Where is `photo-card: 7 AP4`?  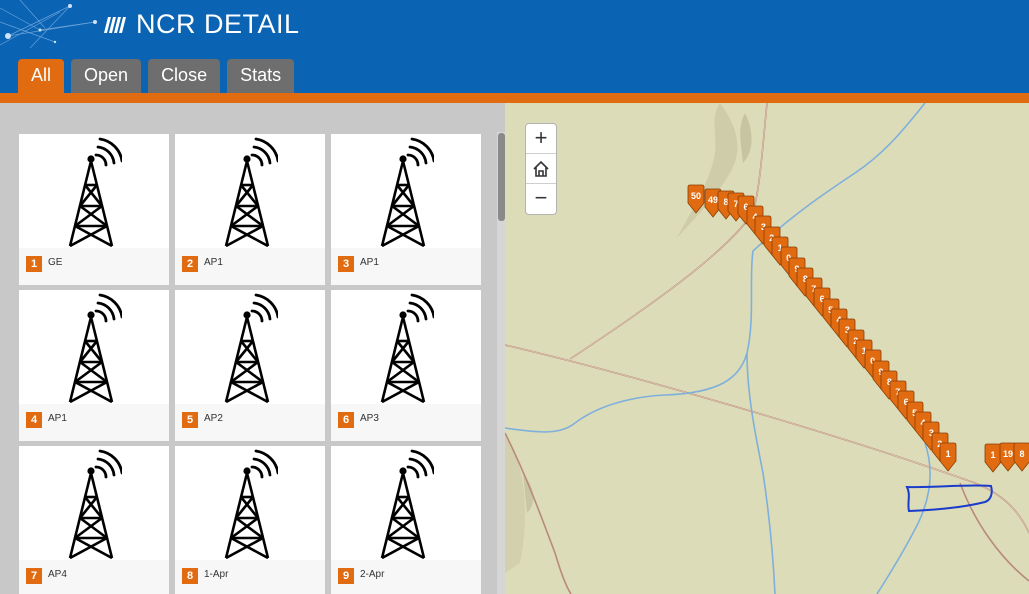 photo-card: 7 AP4 is located at coordinates (94, 520).